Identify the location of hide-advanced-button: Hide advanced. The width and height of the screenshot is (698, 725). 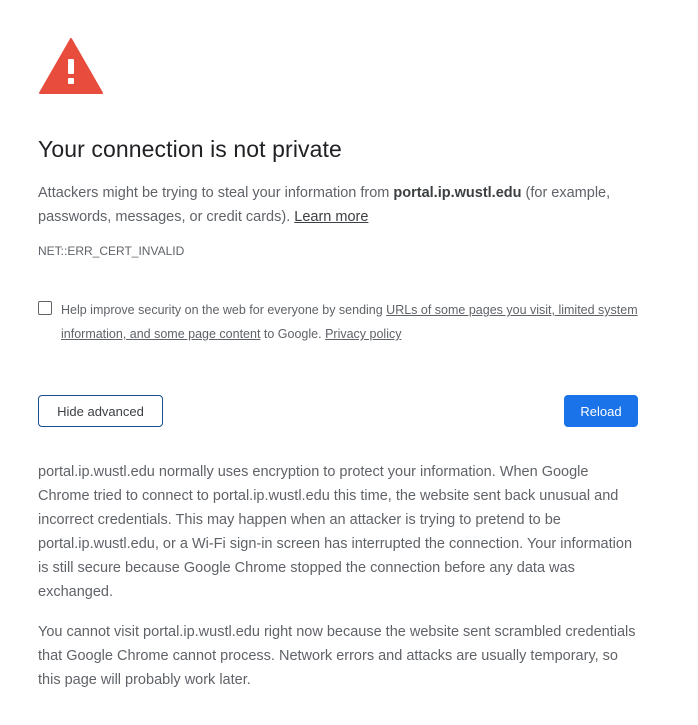
(100, 411).